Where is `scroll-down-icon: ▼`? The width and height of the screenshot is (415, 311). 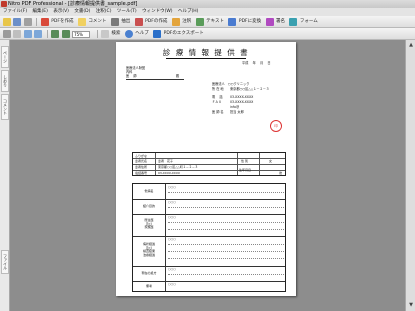 scroll-down-icon: ▼ is located at coordinates (411, 305).